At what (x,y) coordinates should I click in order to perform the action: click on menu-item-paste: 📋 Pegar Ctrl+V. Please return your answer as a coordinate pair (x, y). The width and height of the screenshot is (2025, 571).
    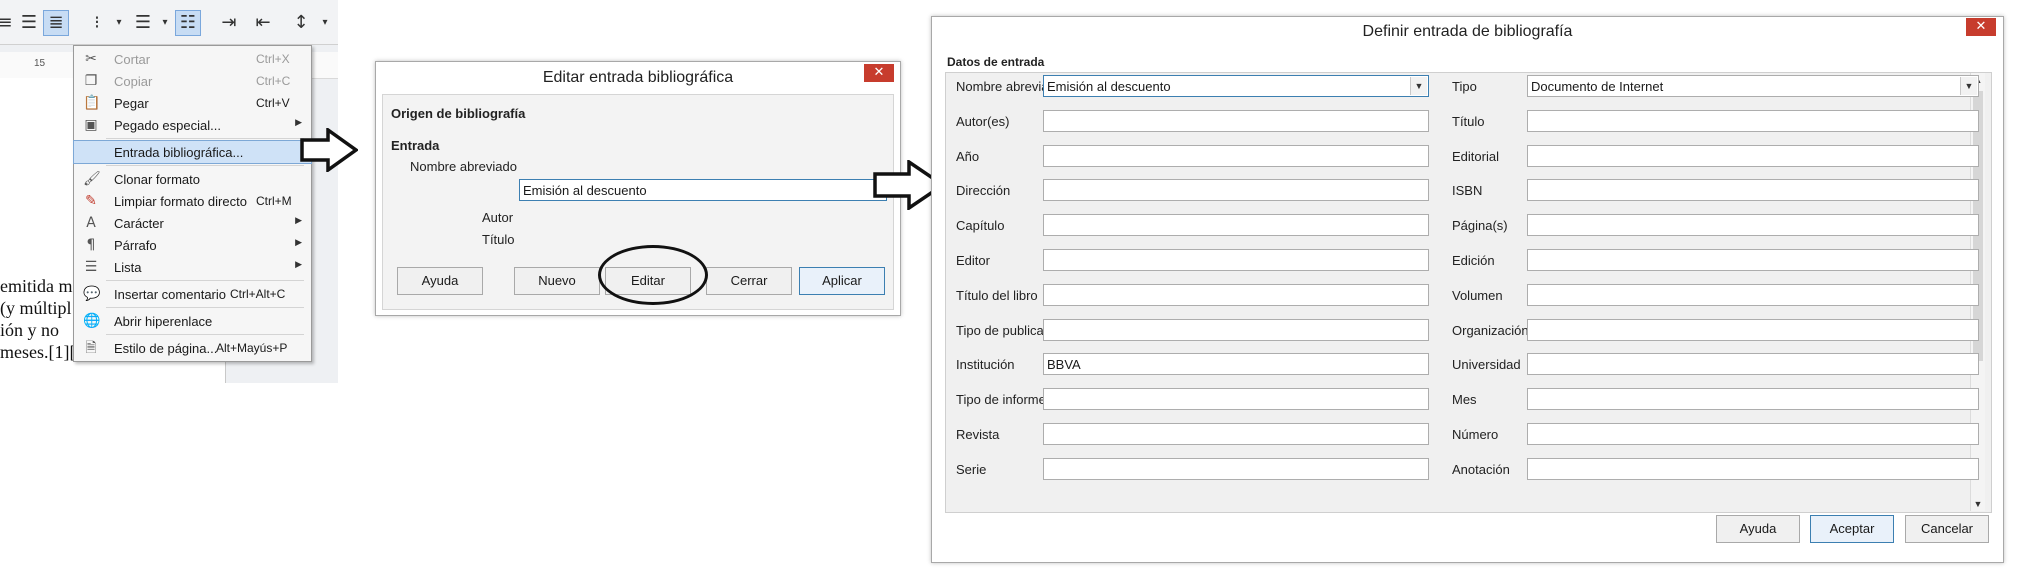
    Looking at the image, I should click on (192, 103).